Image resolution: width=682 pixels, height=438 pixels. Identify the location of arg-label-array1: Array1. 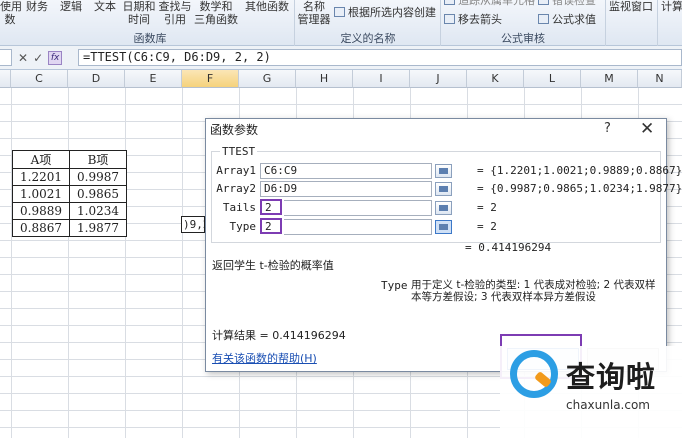
(236, 170).